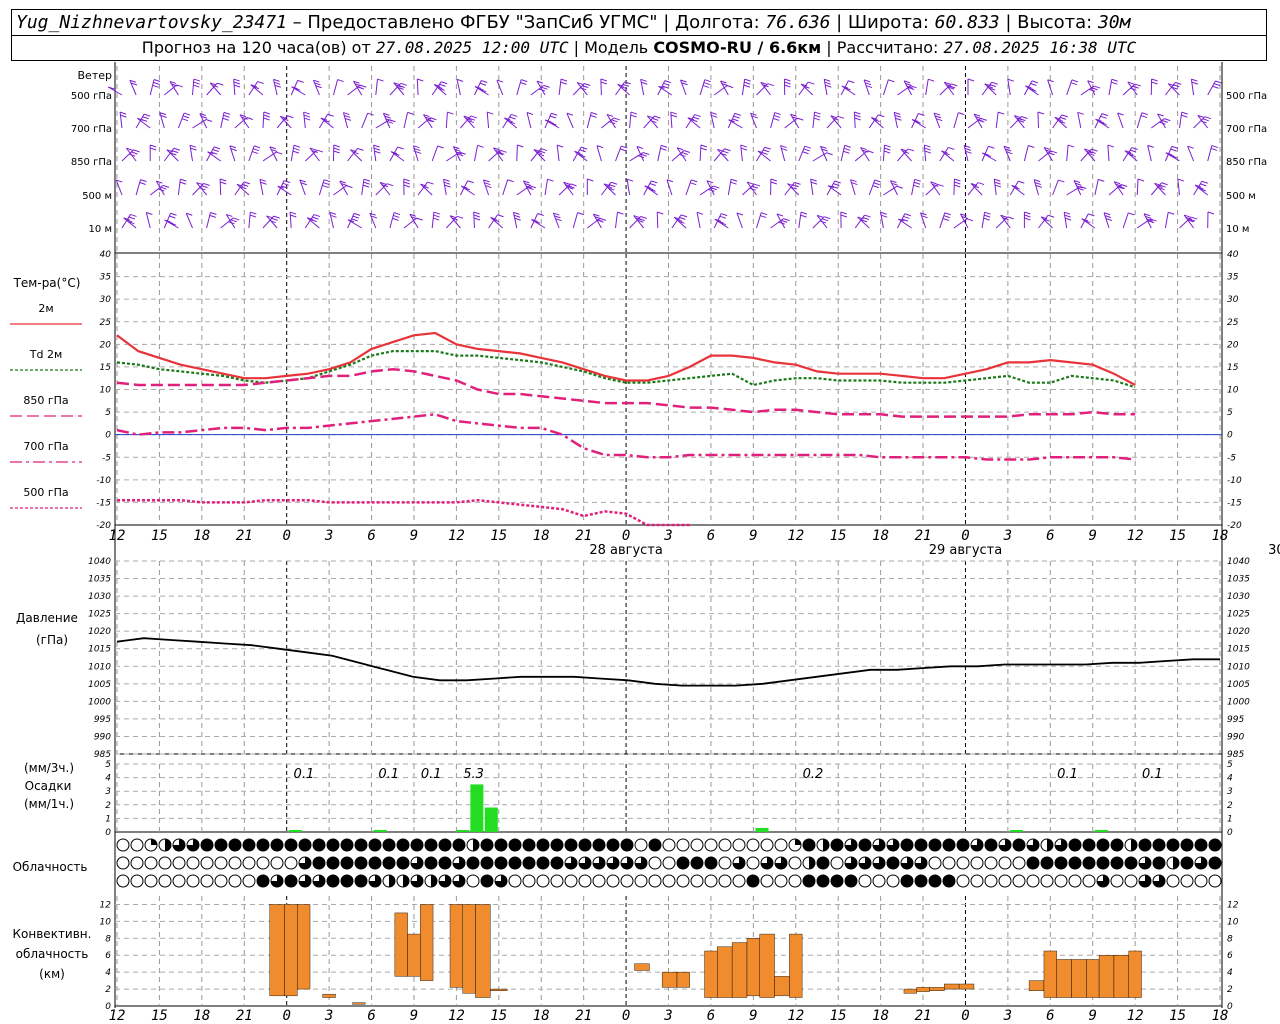  I want to click on time-tick-label-bottom: 18, so click(201, 1016).